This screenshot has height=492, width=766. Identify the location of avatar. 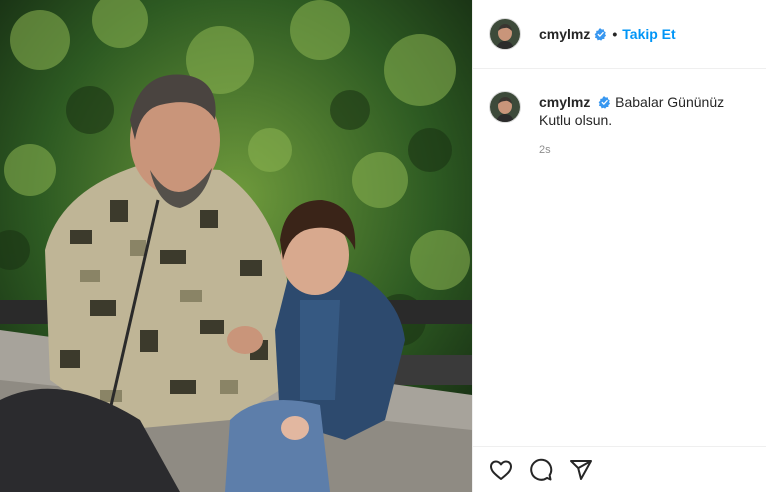
(505, 34).